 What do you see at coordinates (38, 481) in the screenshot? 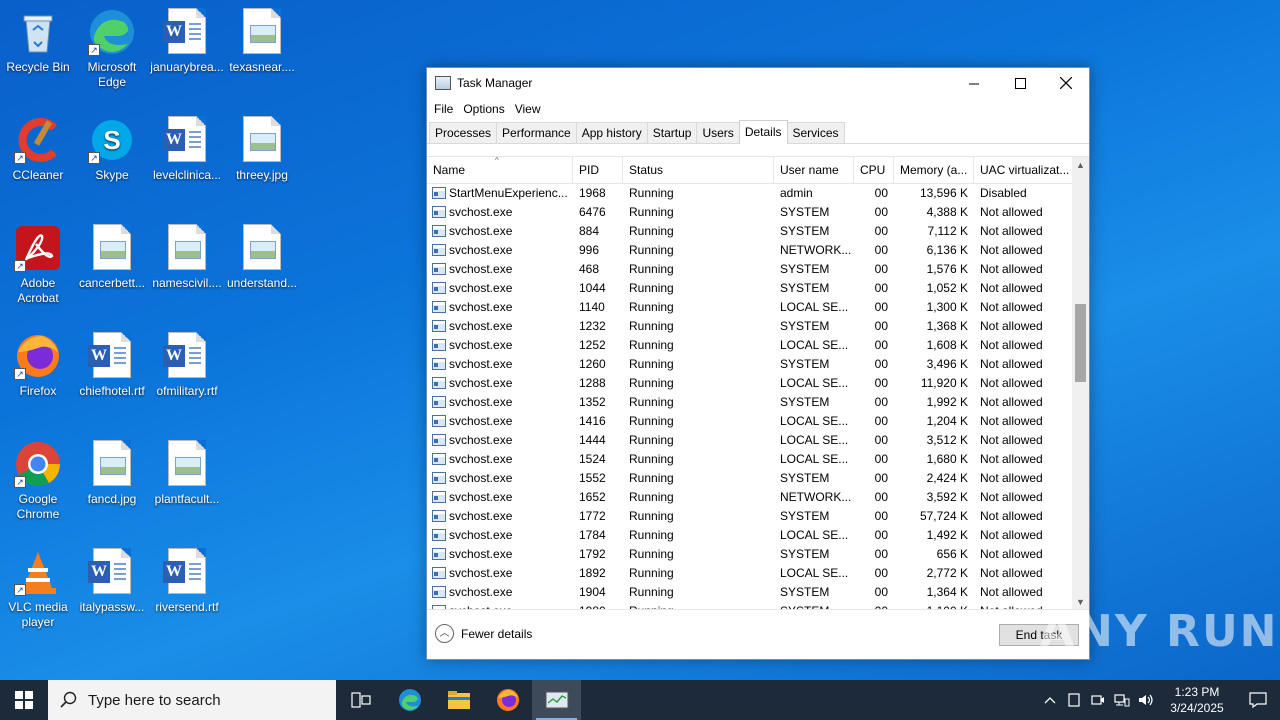
I see `desktop-icon: ↗ Google Chrome` at bounding box center [38, 481].